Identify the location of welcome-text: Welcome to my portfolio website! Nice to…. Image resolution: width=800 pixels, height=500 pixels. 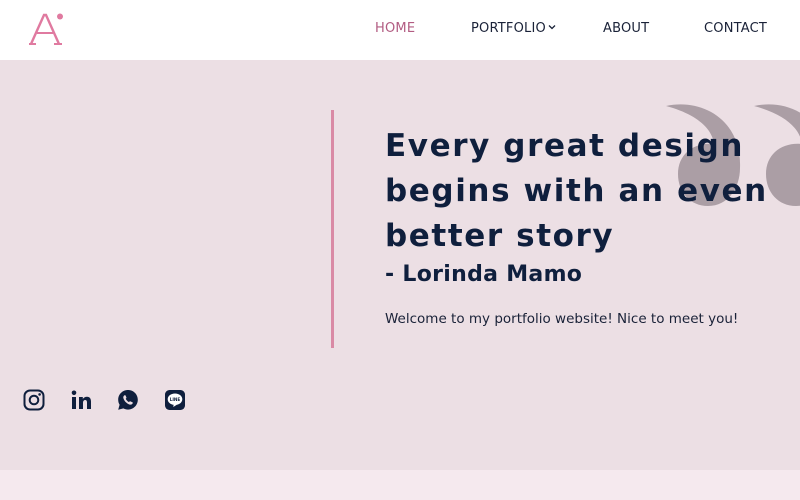
(562, 319).